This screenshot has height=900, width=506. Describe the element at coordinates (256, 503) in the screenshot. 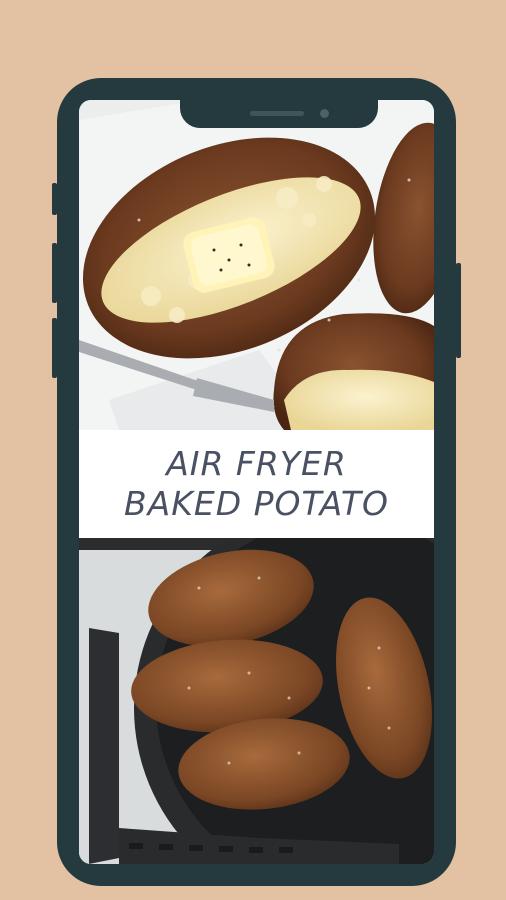

I see `recipe-title-line-2: BAKED POTATO` at that location.